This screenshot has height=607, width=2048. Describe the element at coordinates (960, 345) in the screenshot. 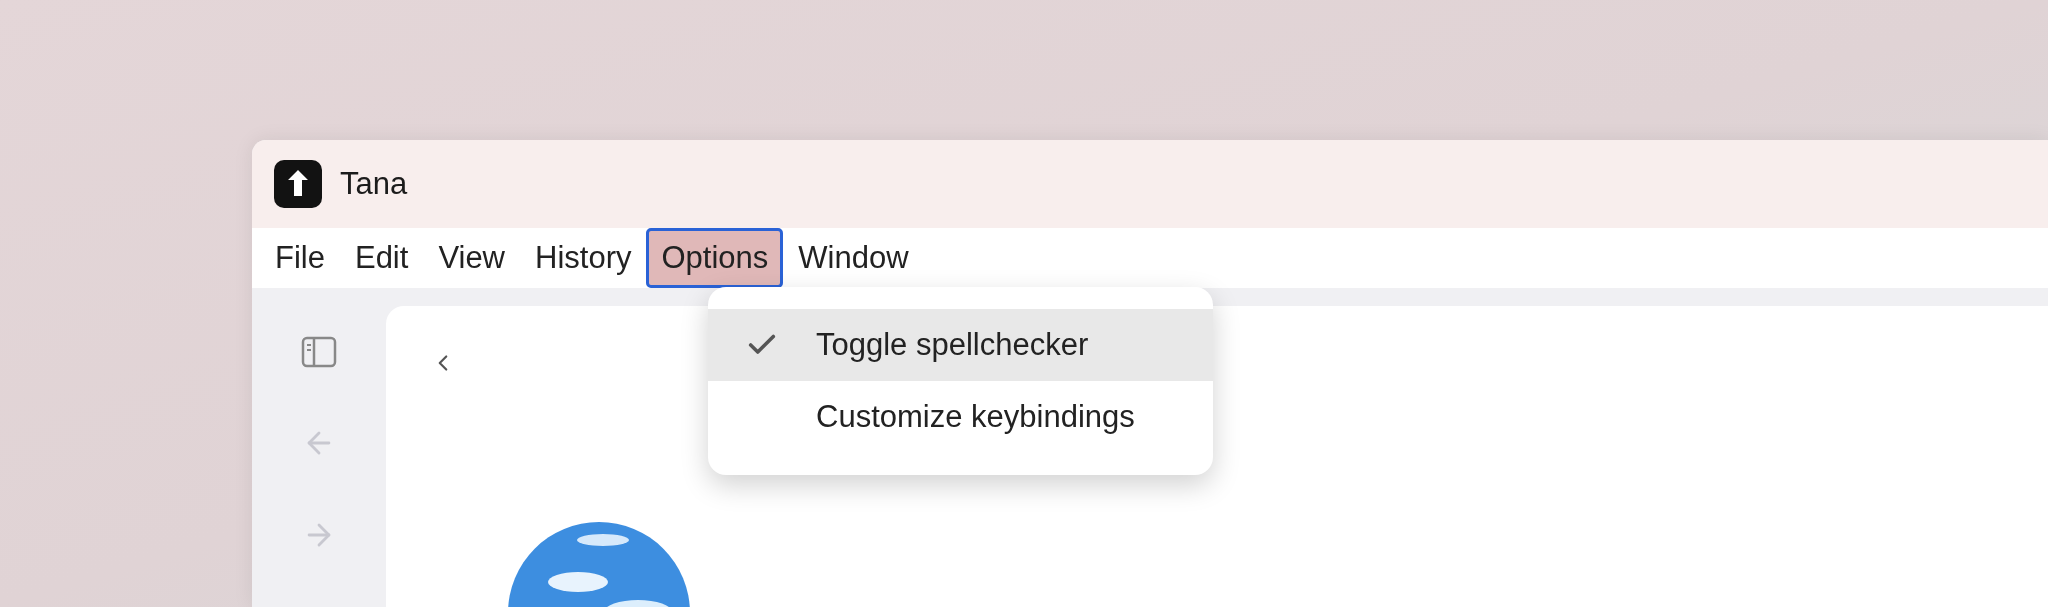

I see `dropdown-item: Toggle spellchecker` at that location.